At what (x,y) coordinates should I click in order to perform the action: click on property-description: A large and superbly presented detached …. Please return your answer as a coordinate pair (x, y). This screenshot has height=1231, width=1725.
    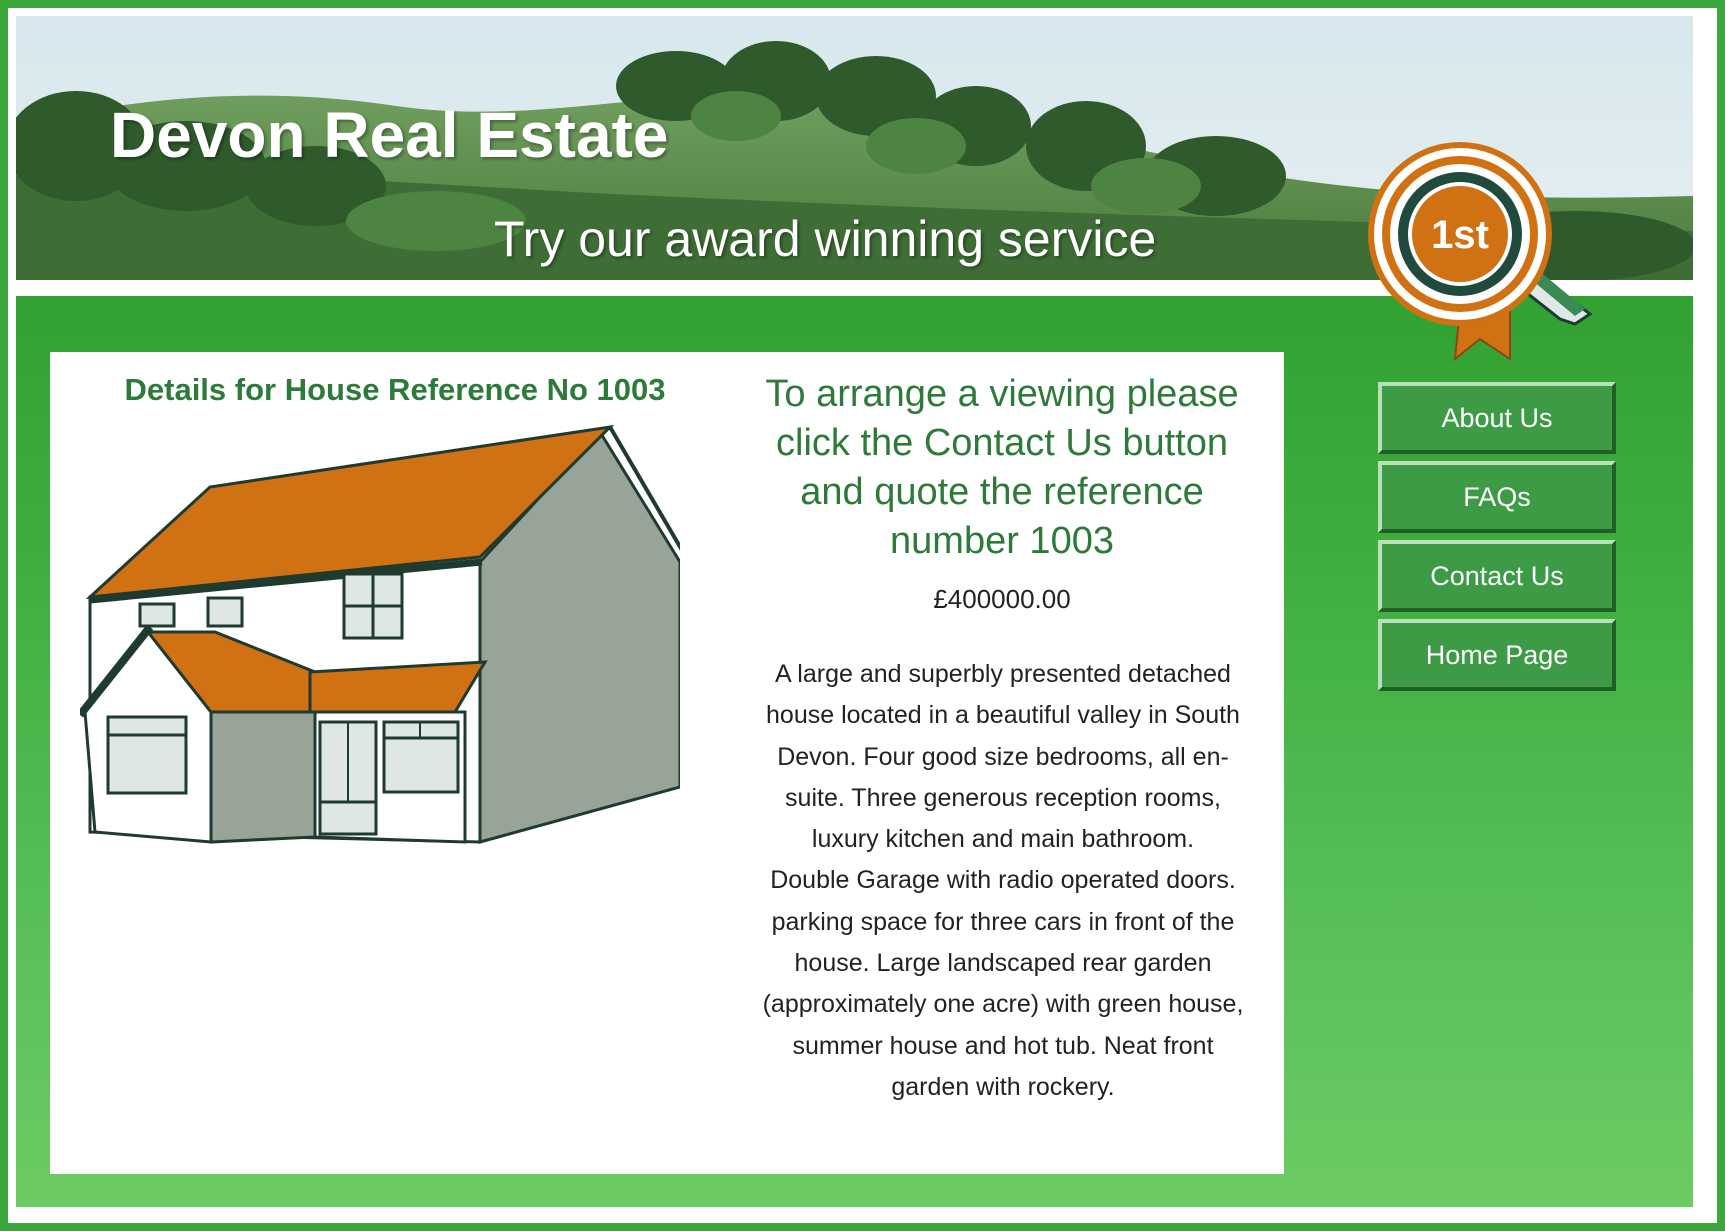
    Looking at the image, I should click on (1003, 881).